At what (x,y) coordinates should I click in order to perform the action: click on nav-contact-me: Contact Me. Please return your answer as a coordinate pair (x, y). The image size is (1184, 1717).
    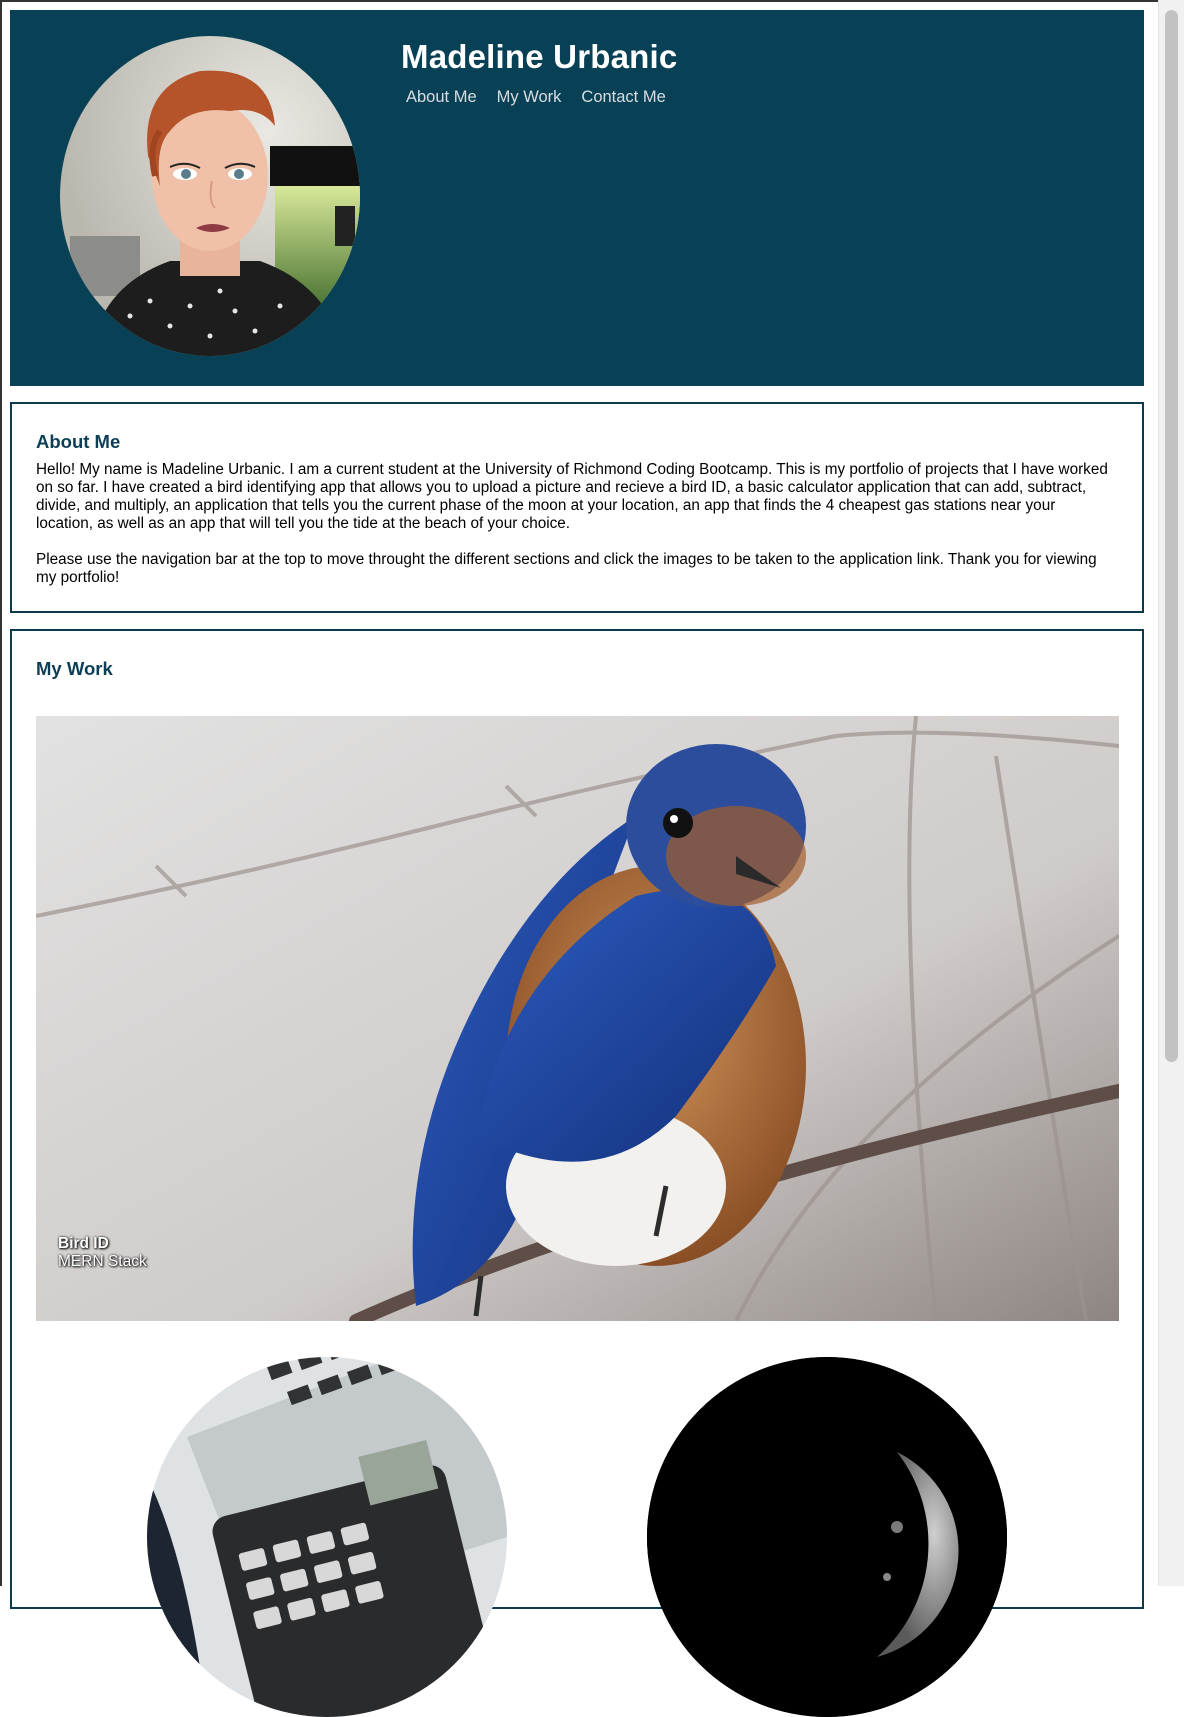
    Looking at the image, I should click on (623, 97).